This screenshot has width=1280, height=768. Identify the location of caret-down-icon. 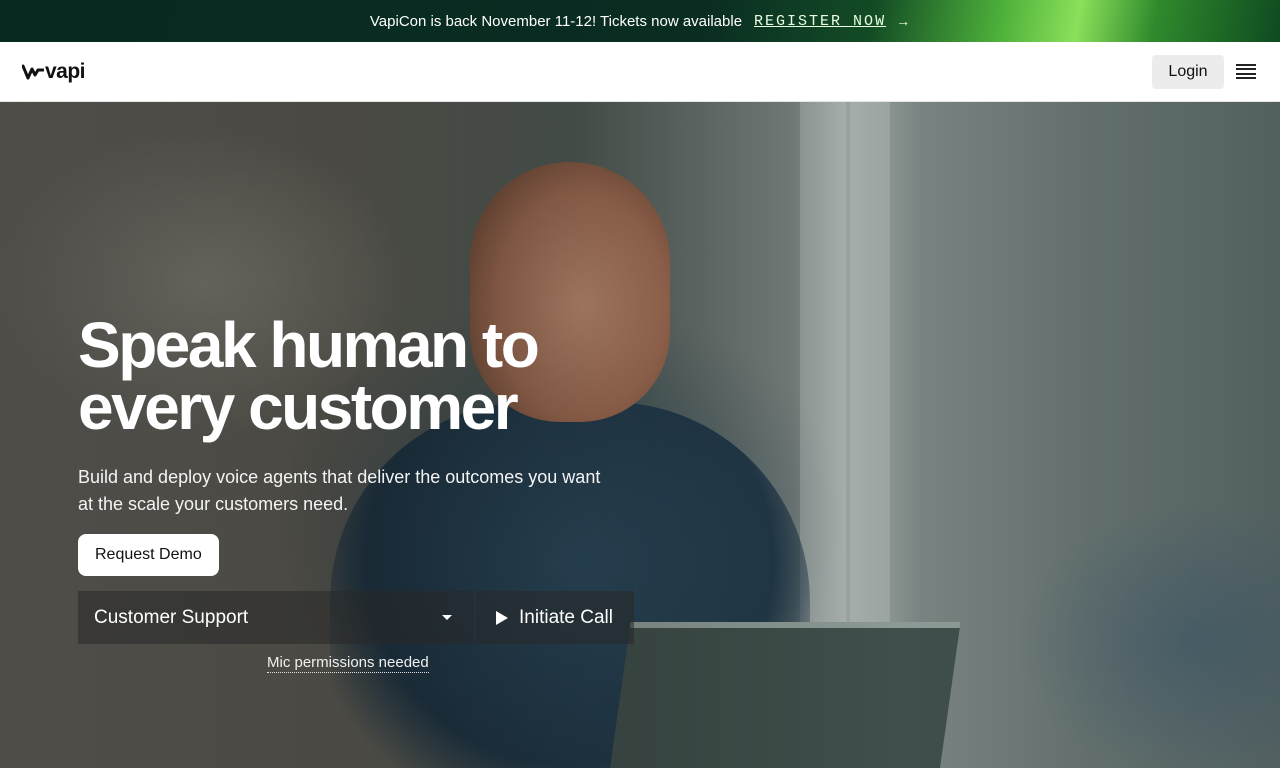
(447, 617).